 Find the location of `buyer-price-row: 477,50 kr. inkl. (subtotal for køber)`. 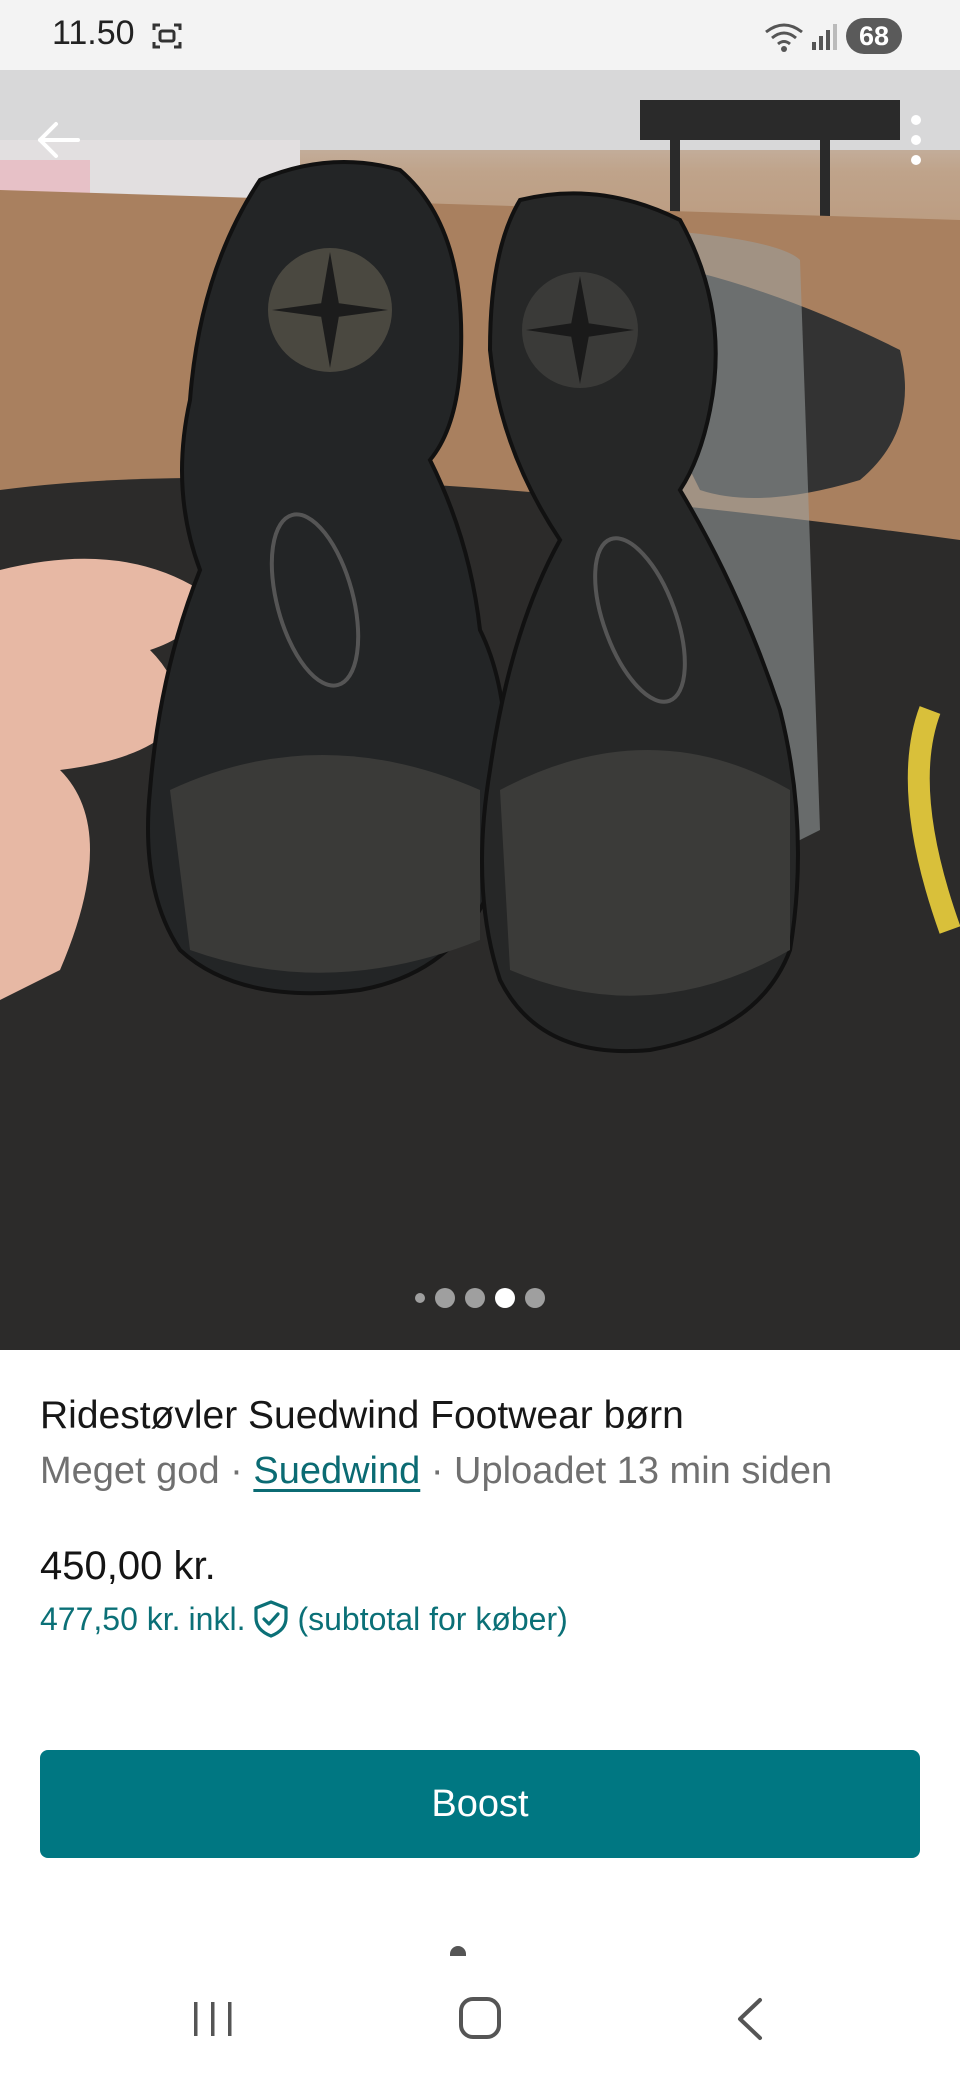

buyer-price-row: 477,50 kr. inkl. (subtotal for køber) is located at coordinates (304, 1619).